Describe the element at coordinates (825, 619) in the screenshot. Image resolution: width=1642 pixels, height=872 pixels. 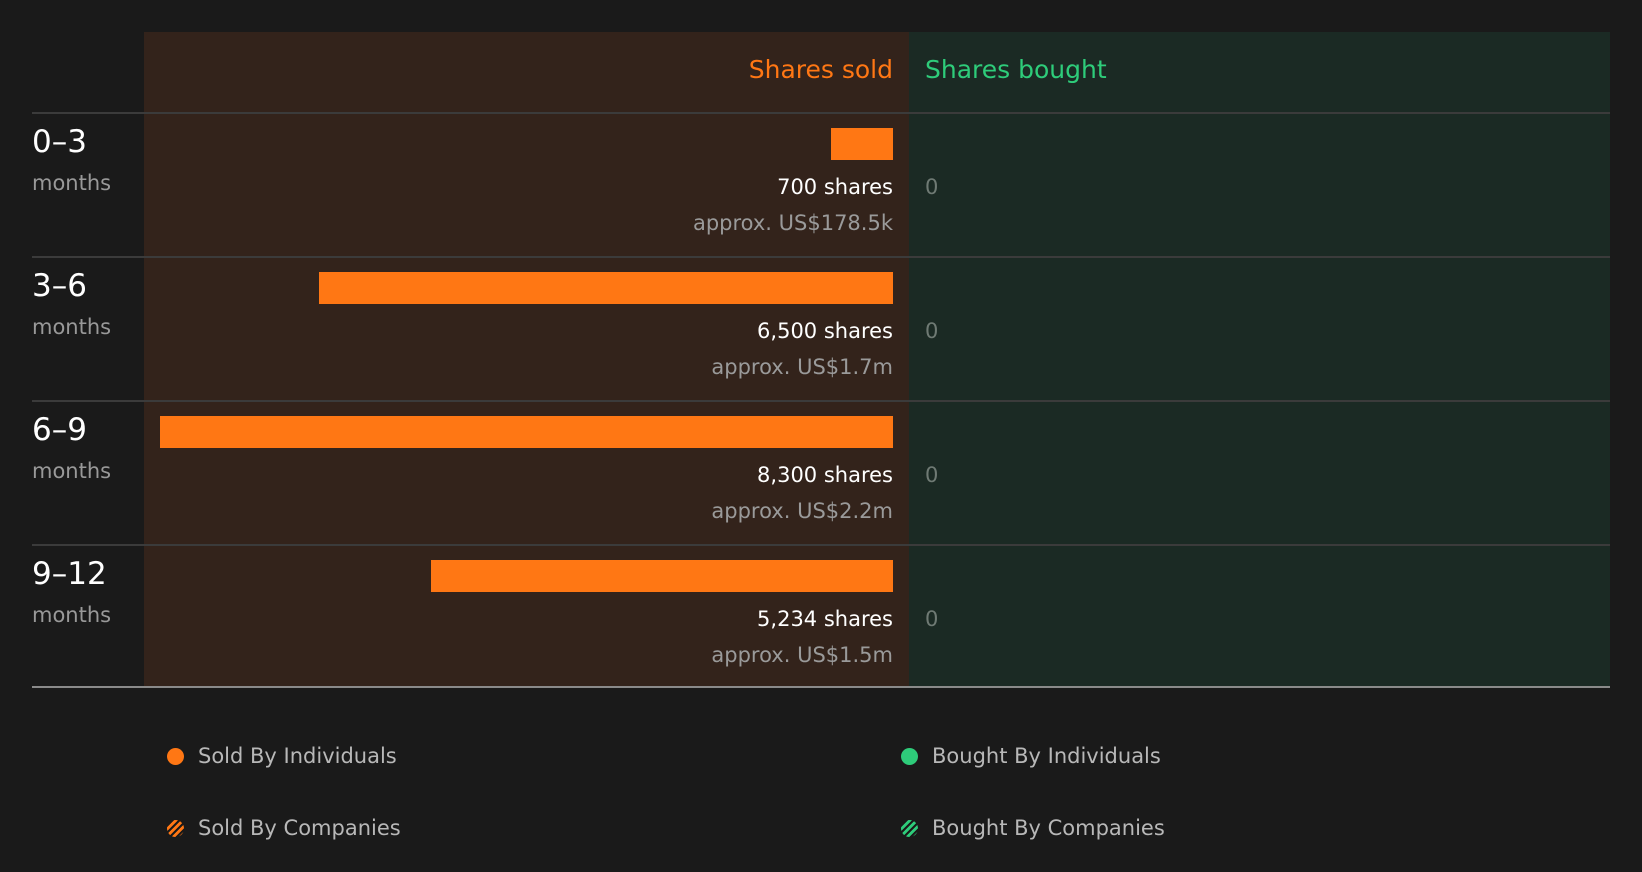
I see `sold-shares-label: 5,234 shares` at that location.